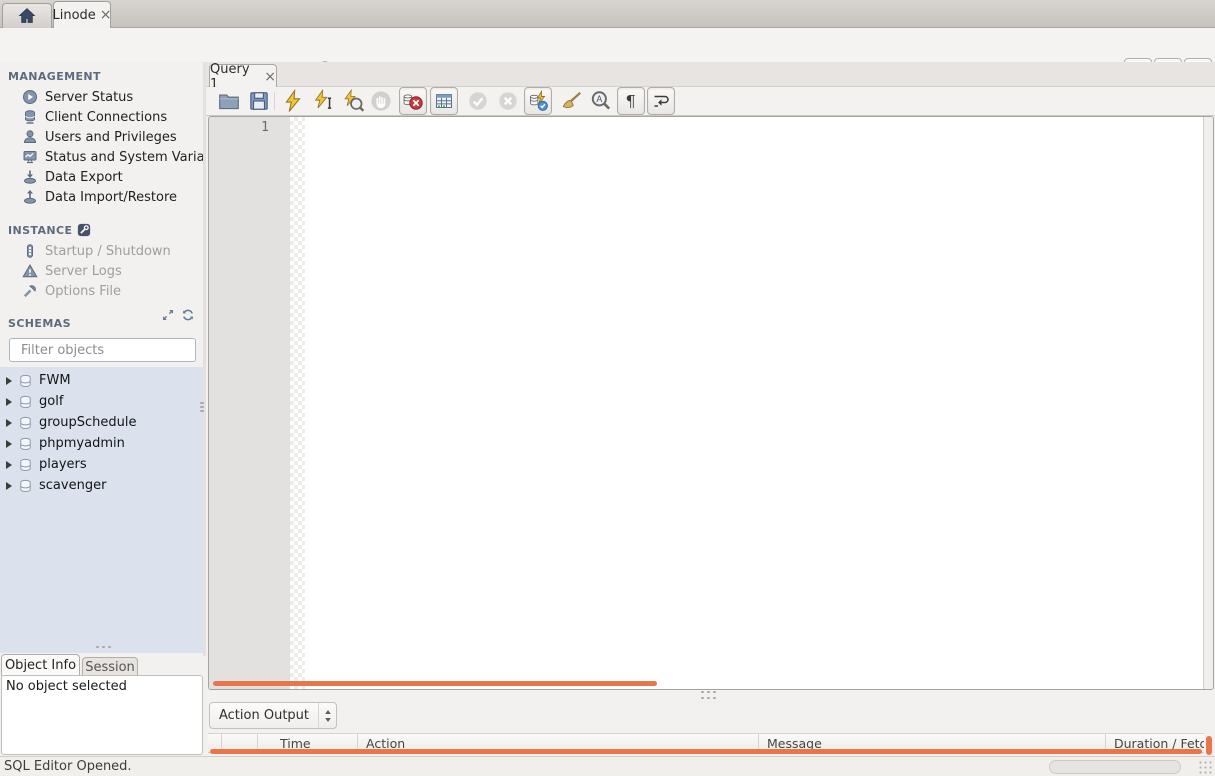  I want to click on tab-object-info: Object Info, so click(40, 665).